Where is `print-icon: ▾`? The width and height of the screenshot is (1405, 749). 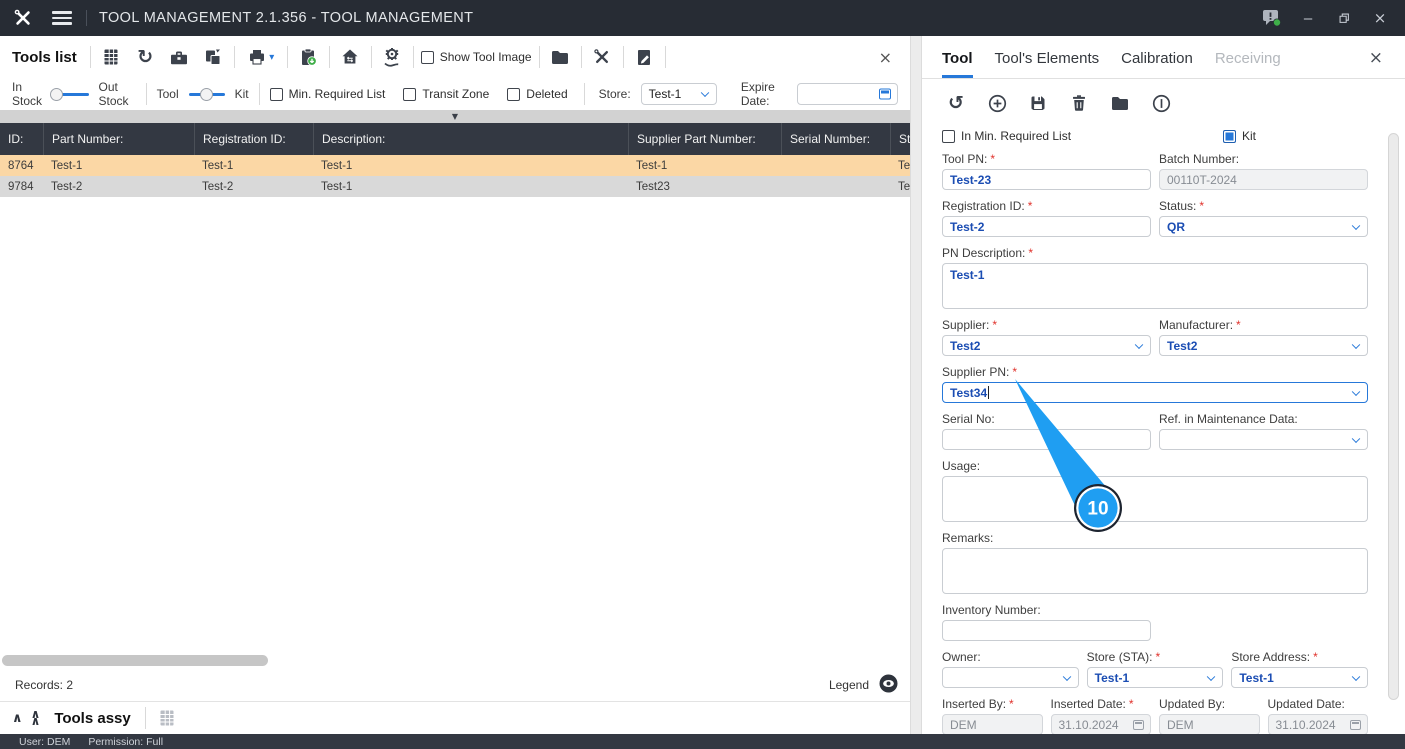
print-icon: ▾ is located at coordinates (261, 57).